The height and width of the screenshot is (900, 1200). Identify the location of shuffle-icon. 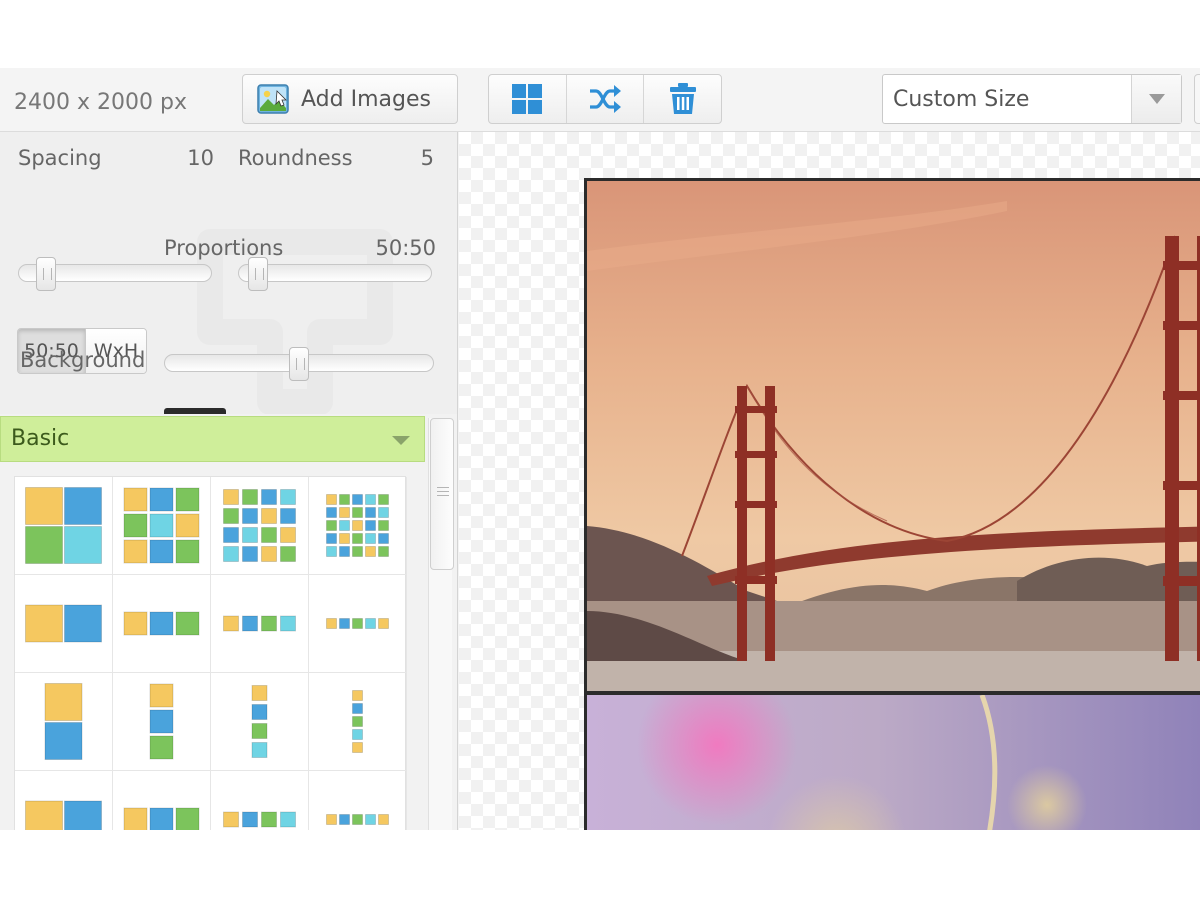
(605, 99).